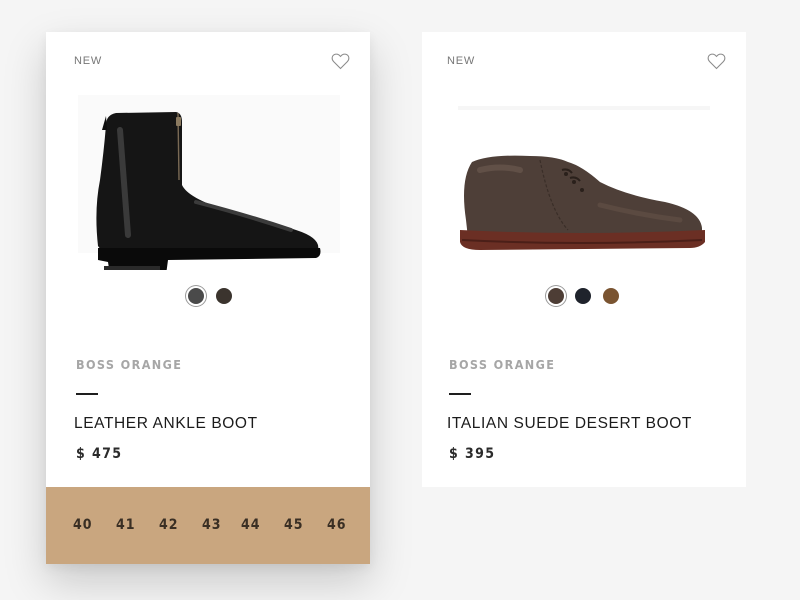  What do you see at coordinates (569, 424) in the screenshot?
I see `product-name: ITALIAN SUEDE DESERT BOOT` at bounding box center [569, 424].